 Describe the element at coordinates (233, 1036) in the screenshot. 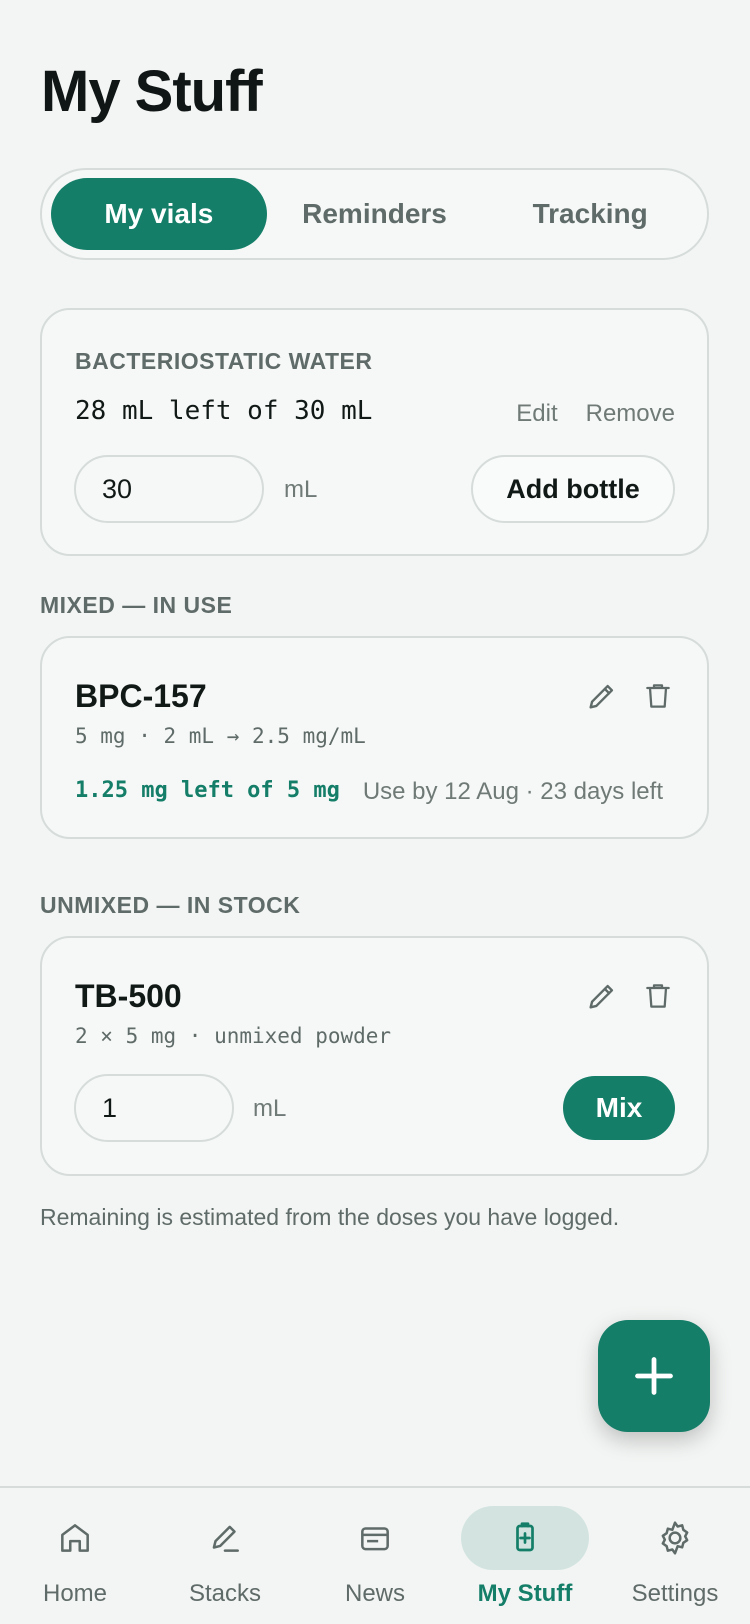

I see `vial-spec: 2 × 5 mg · unmixed powder` at that location.